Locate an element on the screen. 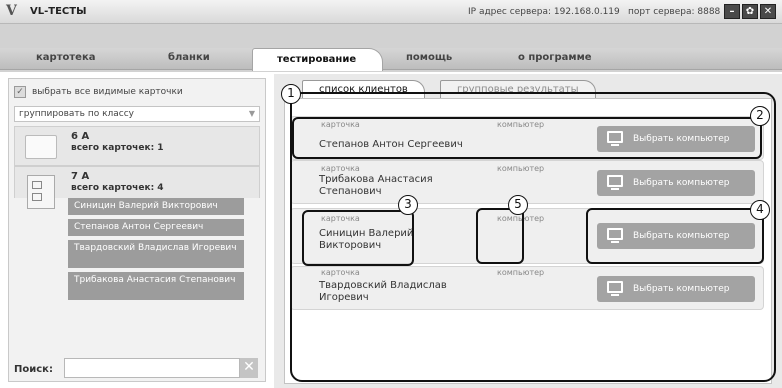 The width and height of the screenshot is (782, 388). select-all-checkbox: ✓ is located at coordinates (20, 92).